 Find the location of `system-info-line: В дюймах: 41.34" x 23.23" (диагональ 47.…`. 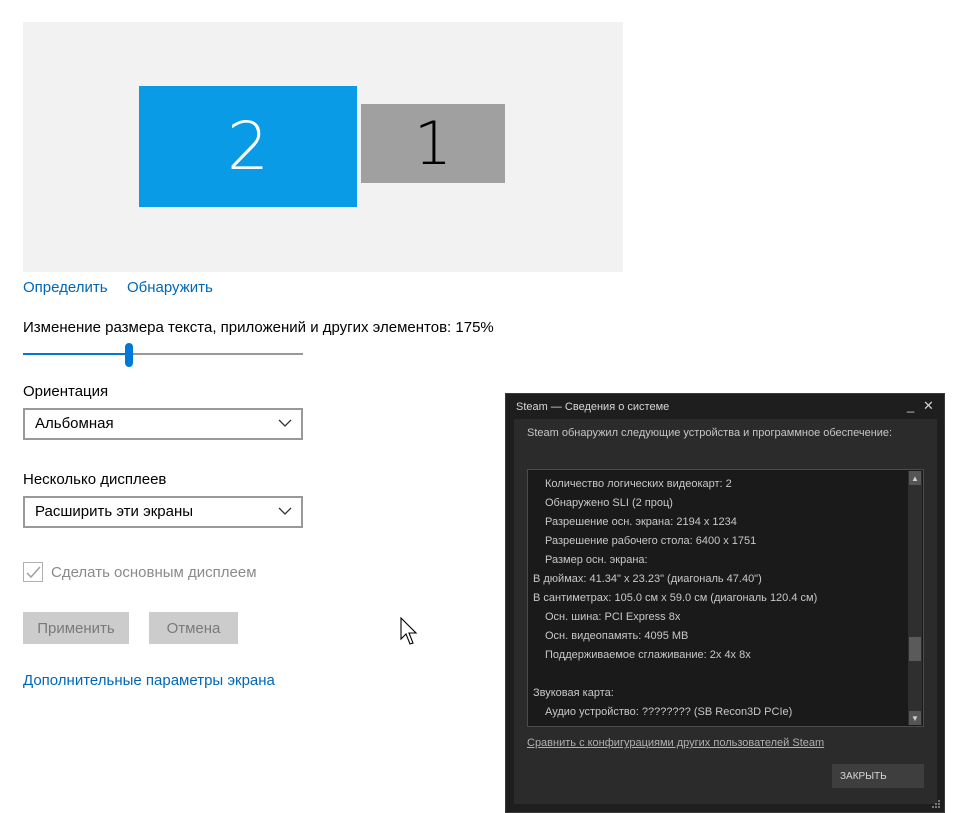

system-info-line: В дюймах: 41.34" x 23.23" (диагональ 47.… is located at coordinates (647, 579).